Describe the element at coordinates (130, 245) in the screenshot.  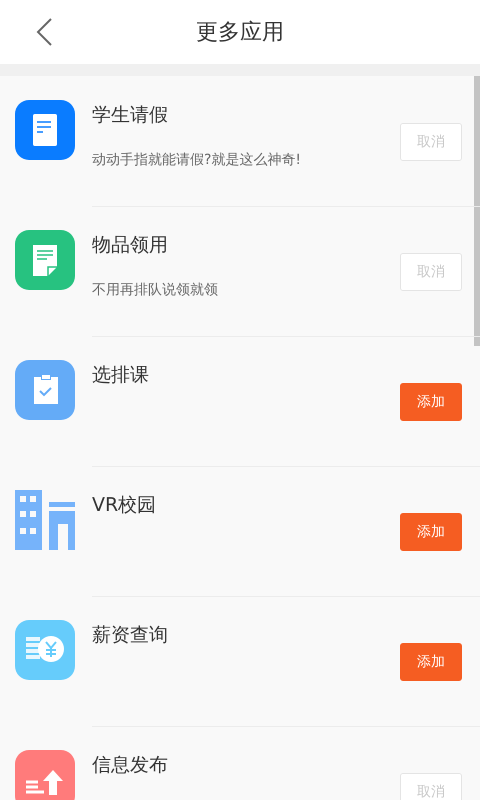
I see `app-title: 物品领用` at that location.